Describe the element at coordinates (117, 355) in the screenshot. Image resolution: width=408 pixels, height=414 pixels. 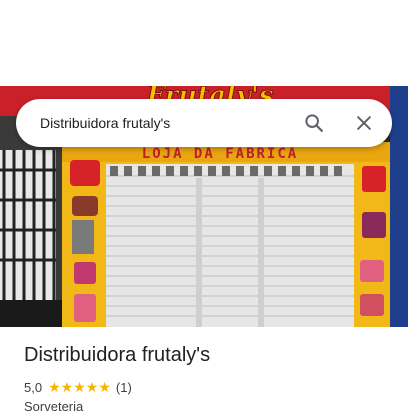
I see `place-title: Distribuidora frutaly's` at that location.